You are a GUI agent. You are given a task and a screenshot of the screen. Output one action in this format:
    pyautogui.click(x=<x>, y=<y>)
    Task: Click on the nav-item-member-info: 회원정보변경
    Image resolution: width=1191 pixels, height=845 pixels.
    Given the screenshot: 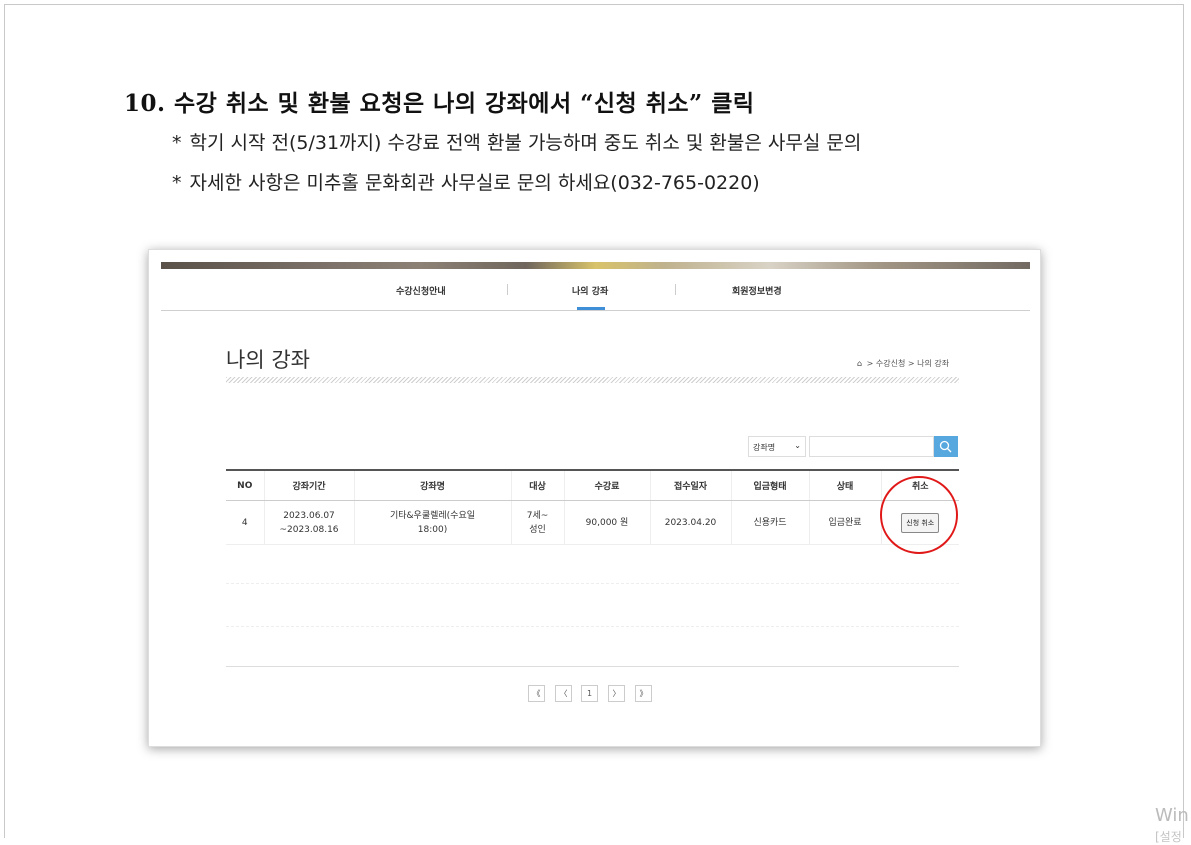 What is the action you would take?
    pyautogui.click(x=757, y=290)
    